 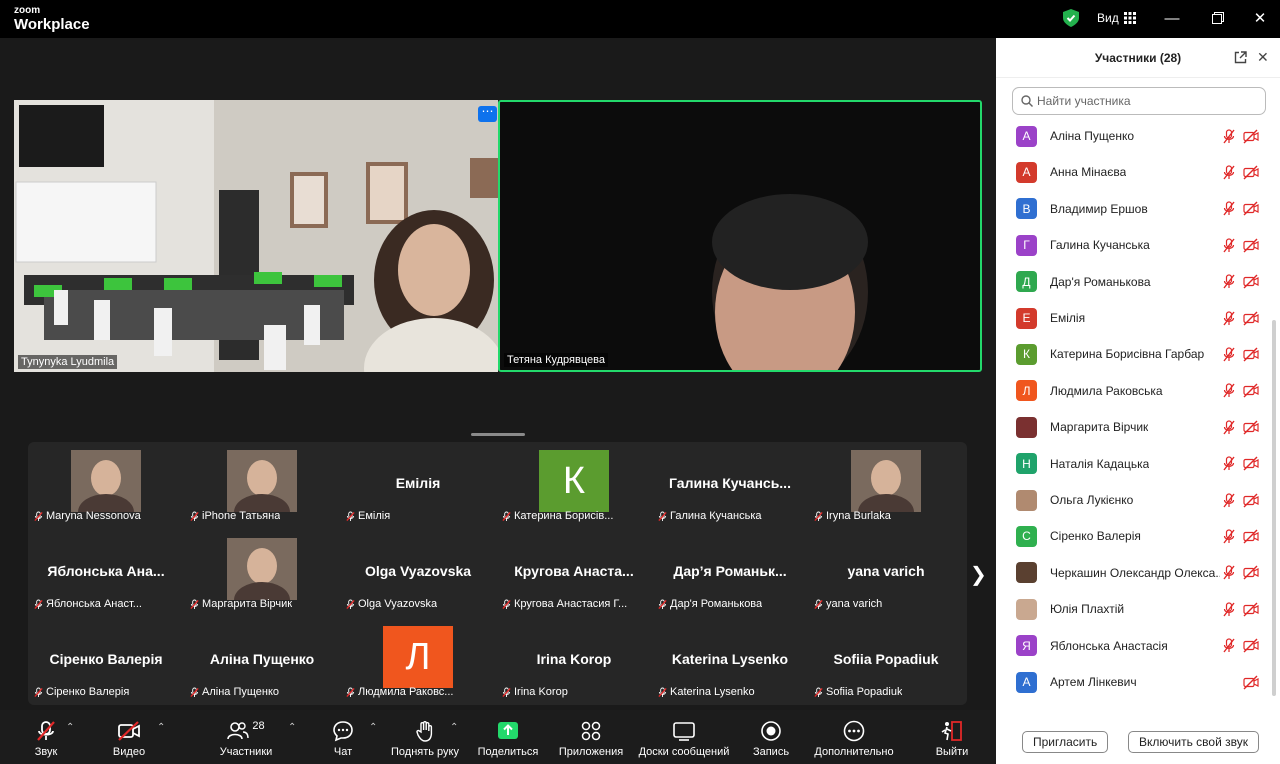 I want to click on whiteboard-icon, so click(x=684, y=731).